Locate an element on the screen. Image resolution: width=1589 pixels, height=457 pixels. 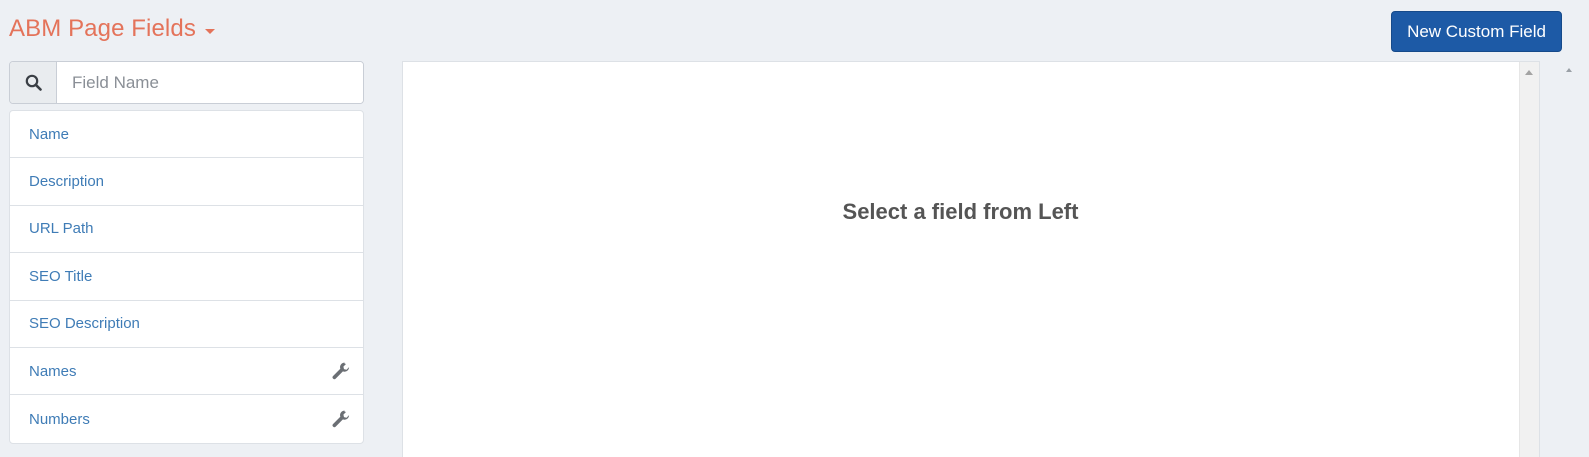
empty-state-message: Select a field from Left is located at coordinates (960, 211).